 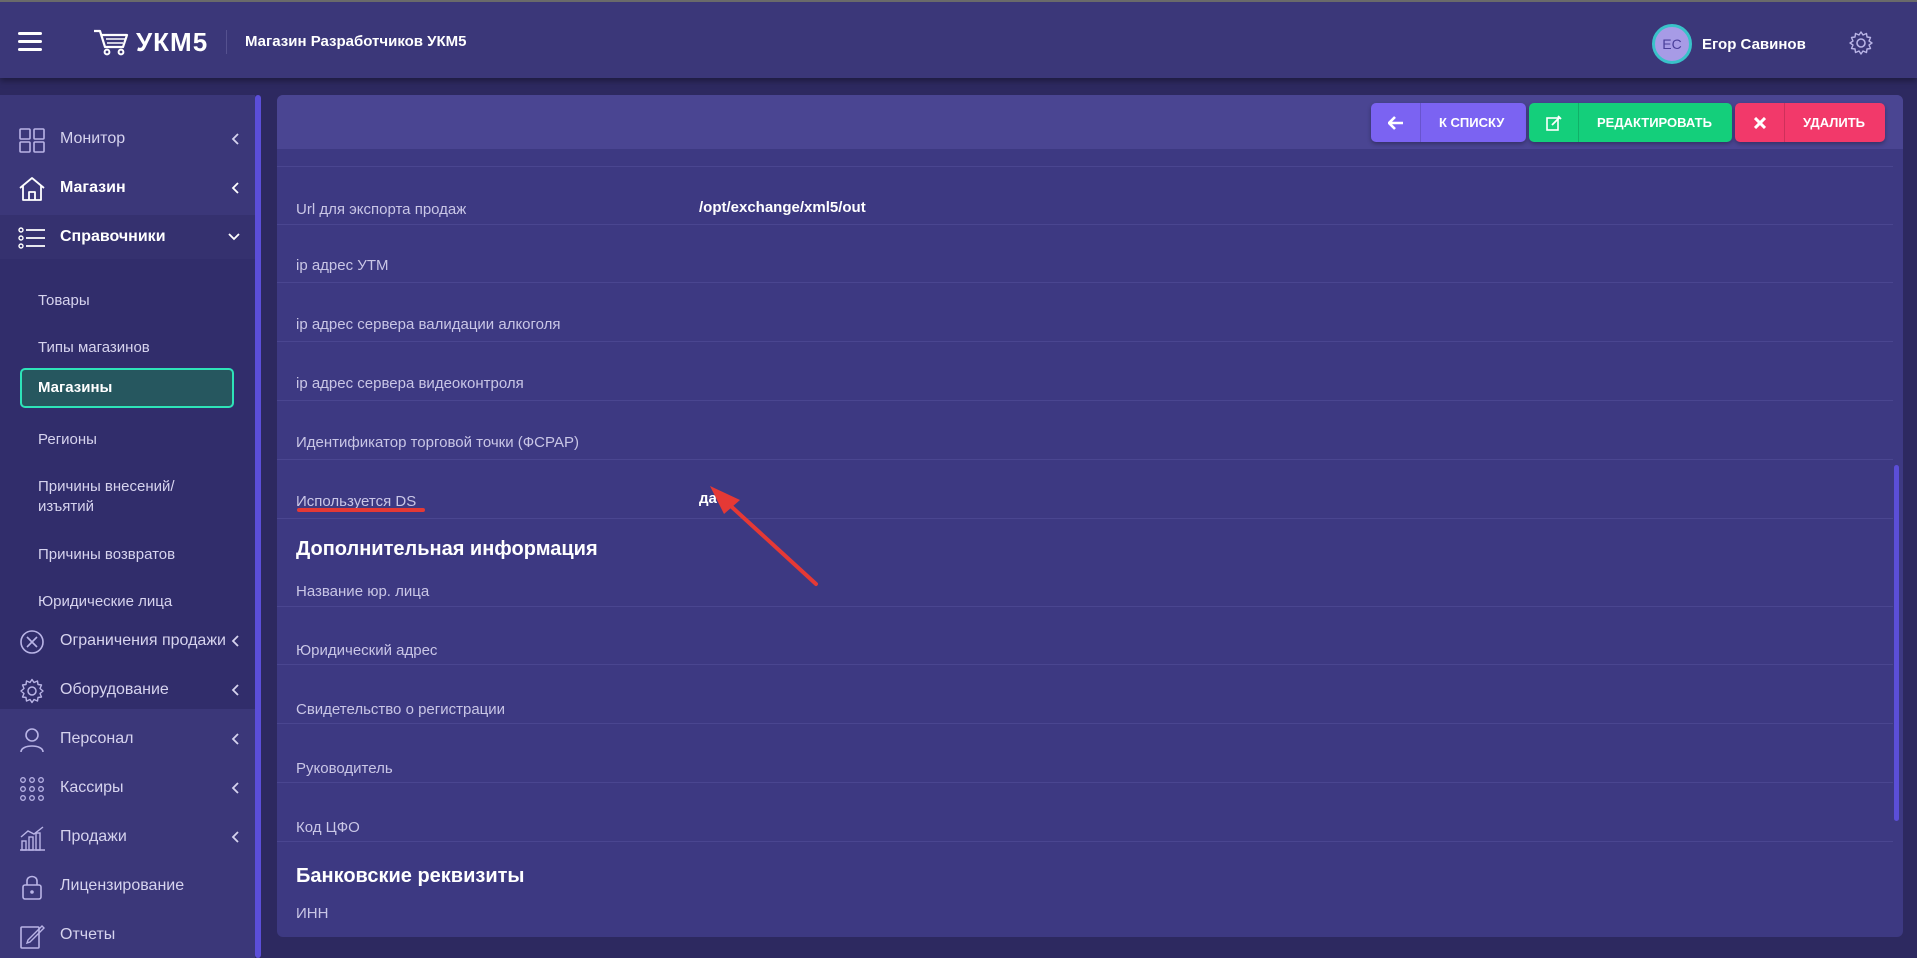 I want to click on sidebar-item-label: Персонал, so click(x=97, y=738).